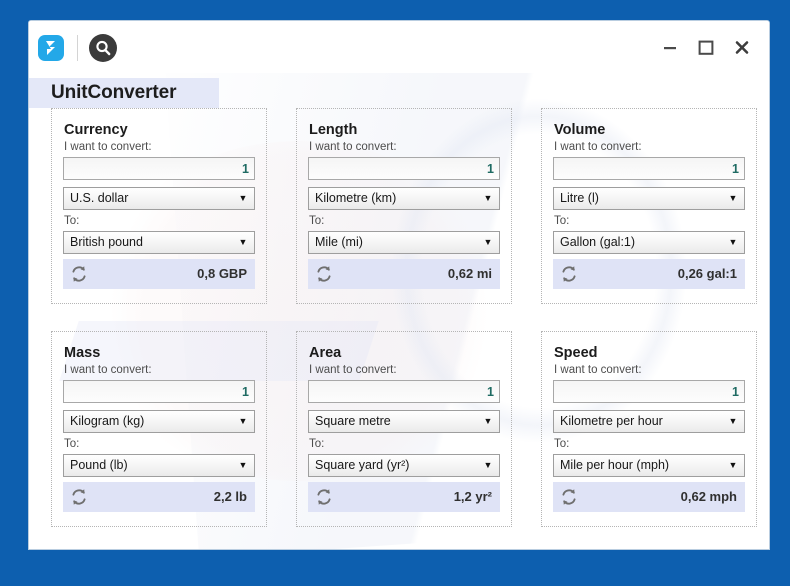 The height and width of the screenshot is (586, 790). Describe the element at coordinates (333, 130) in the screenshot. I see `panel-title: Length` at that location.